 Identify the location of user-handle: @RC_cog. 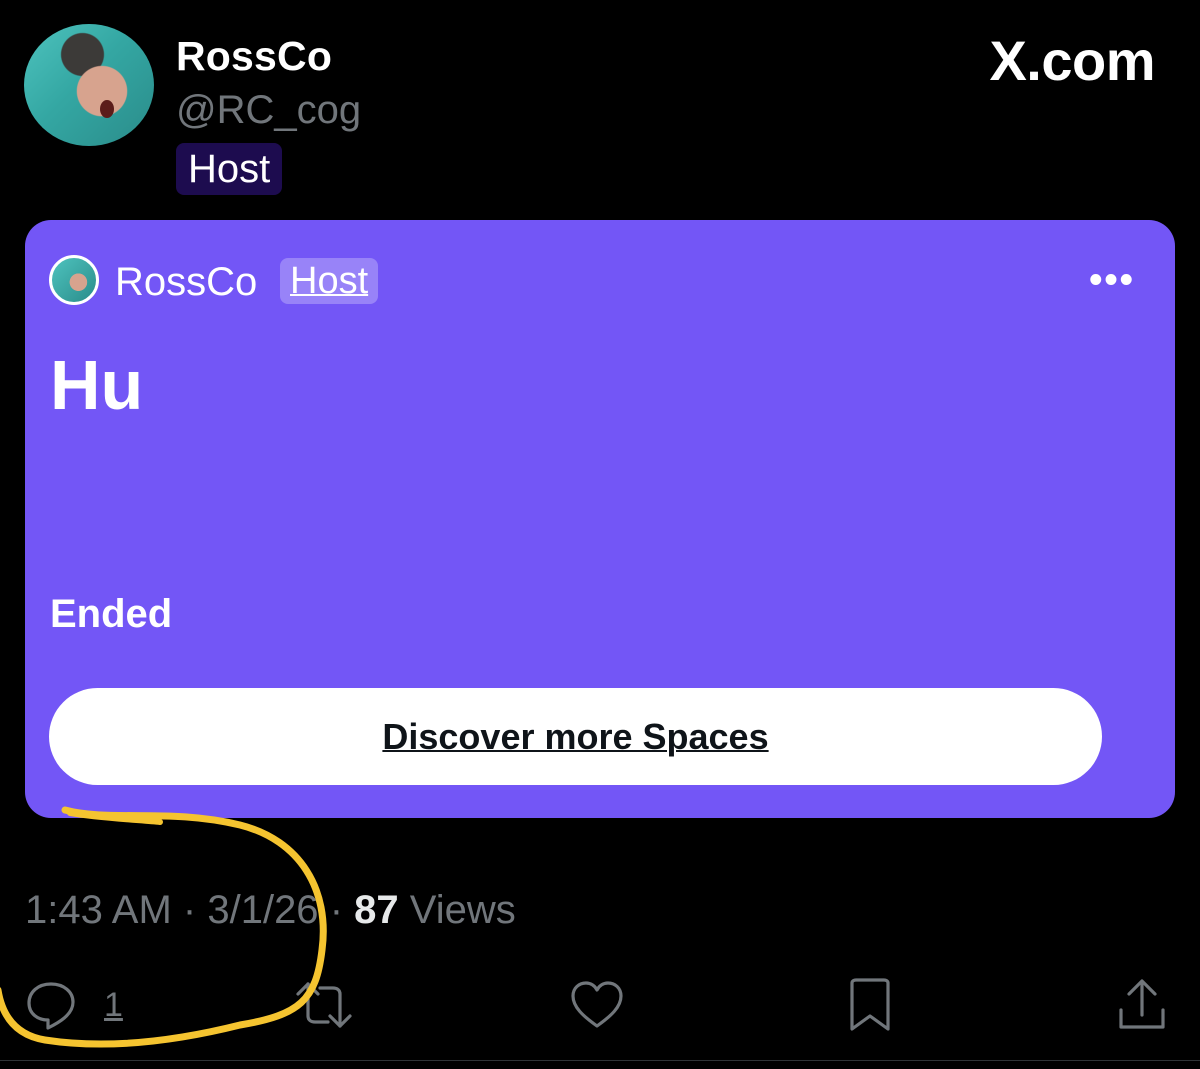
(268, 110).